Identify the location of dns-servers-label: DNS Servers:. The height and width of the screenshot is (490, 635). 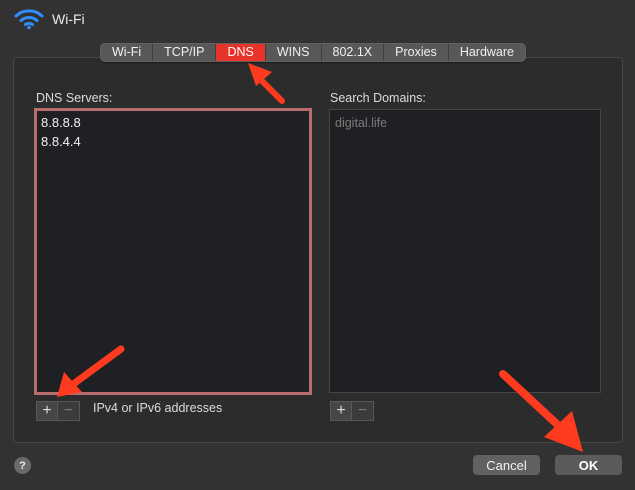
(74, 98).